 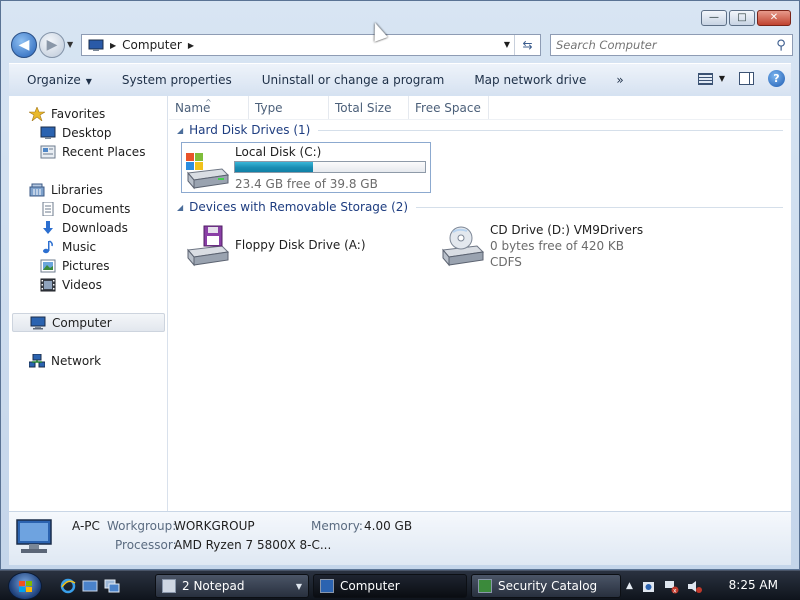 I want to click on taskbar-button-computer: Computer, so click(x=390, y=586).